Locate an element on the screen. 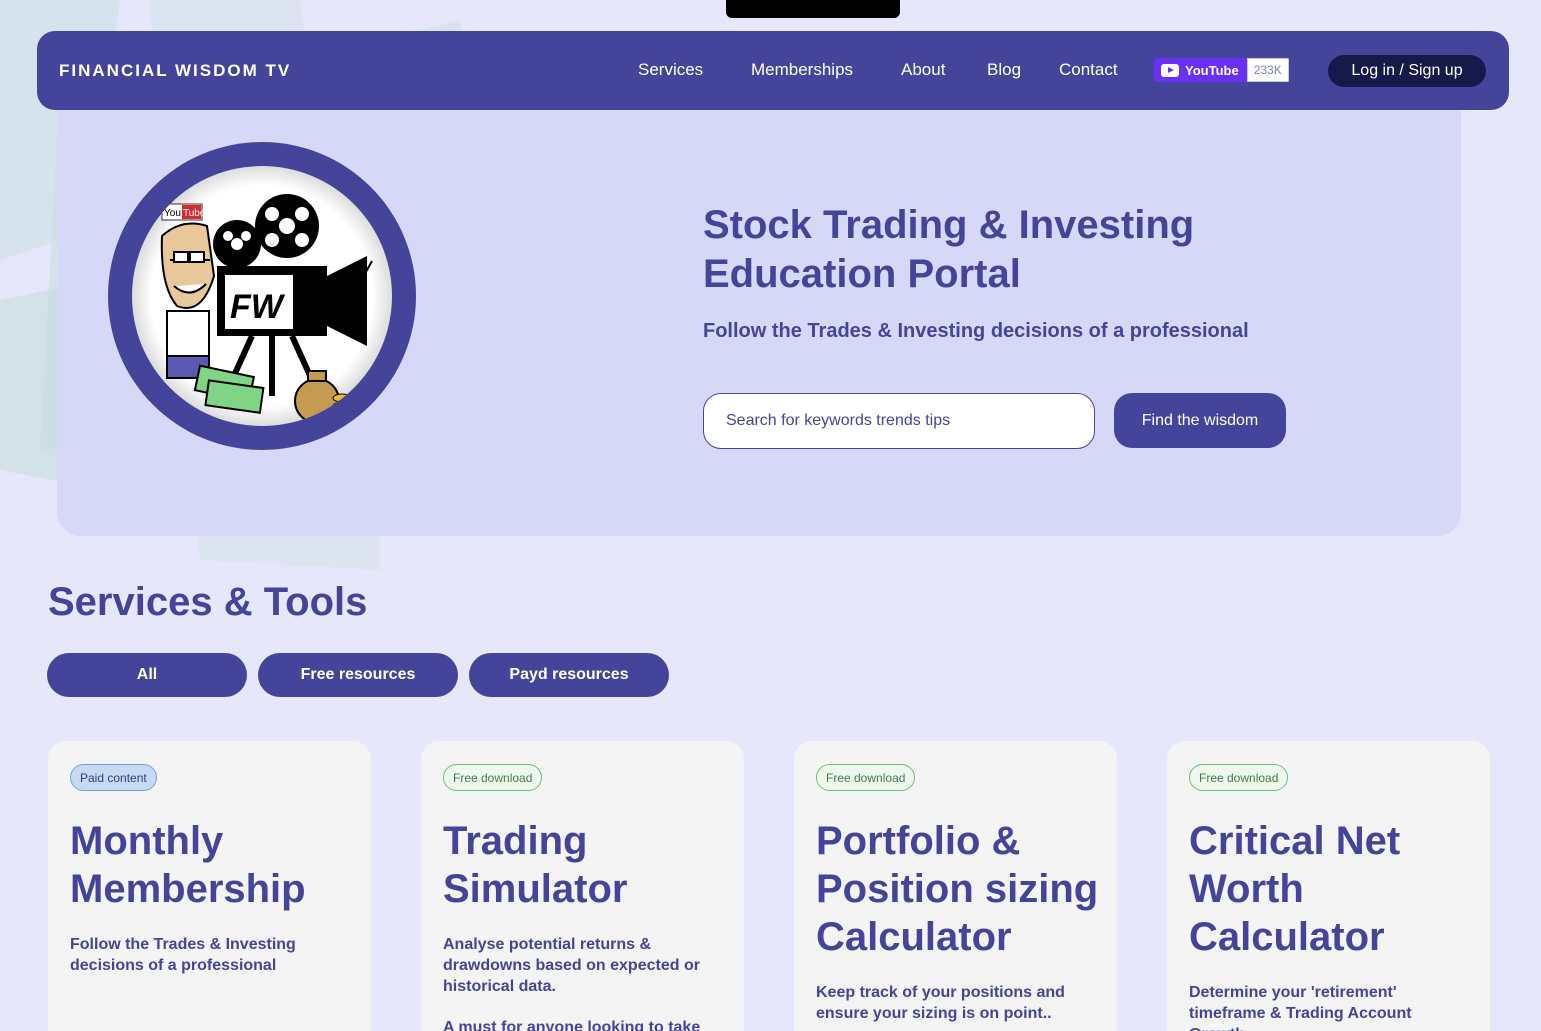 The height and width of the screenshot is (1031, 1541). youtube-subscribe-badge: YouTube 233K is located at coordinates (1221, 70).